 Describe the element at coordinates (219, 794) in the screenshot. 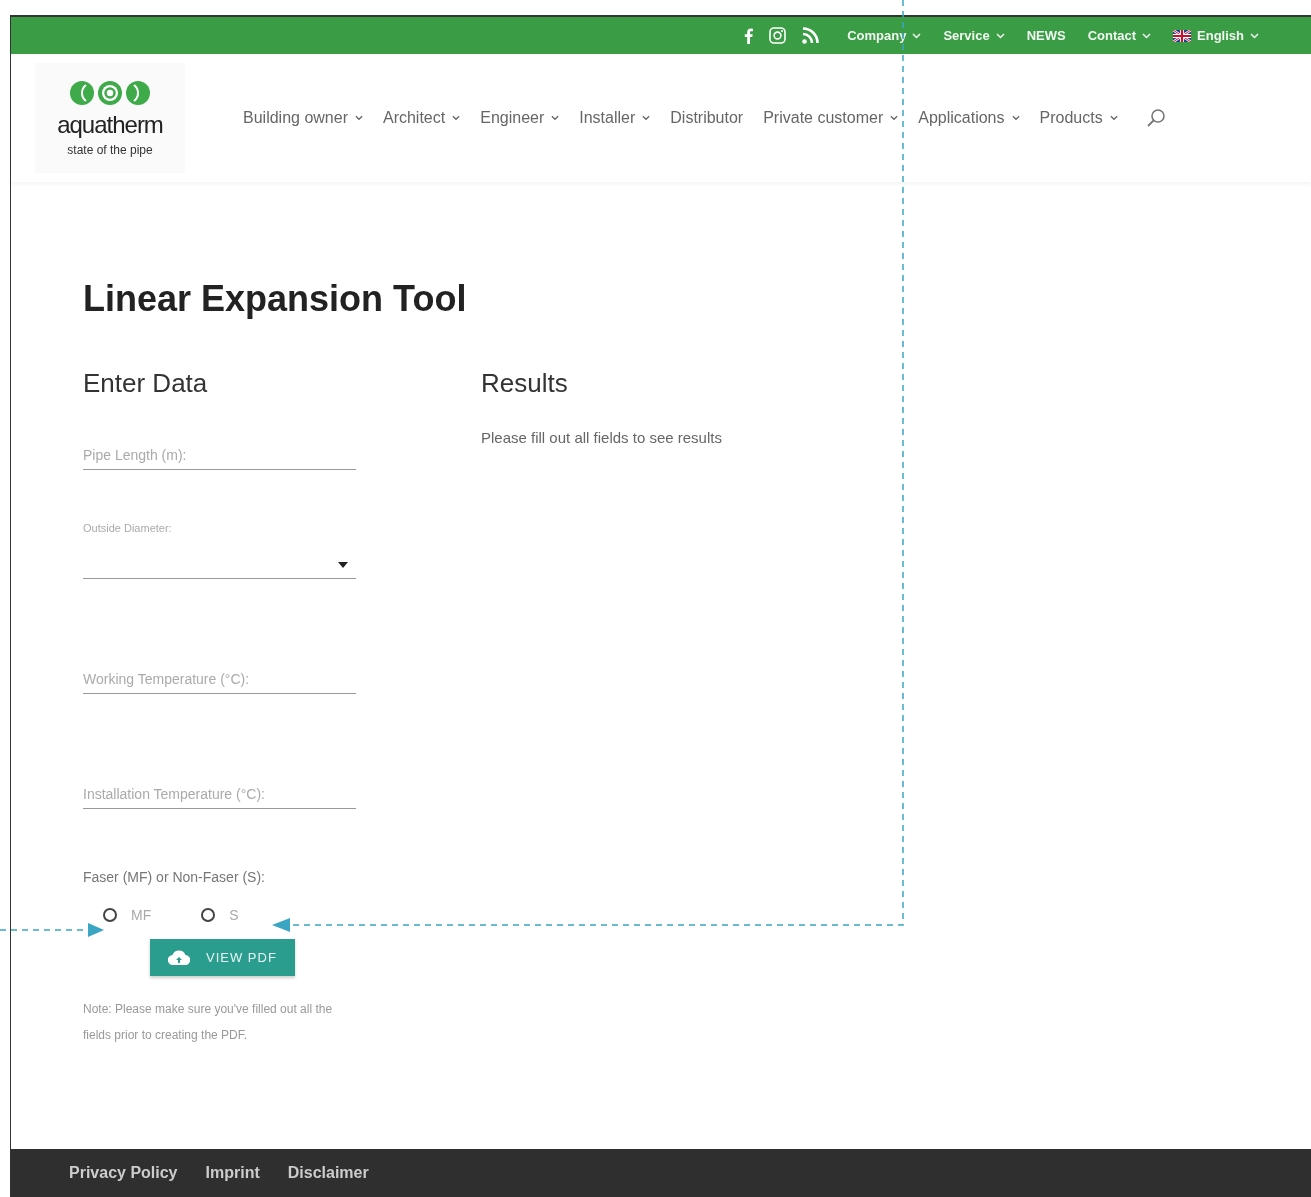

I see `input-field: Installation Temperature (°C):` at that location.